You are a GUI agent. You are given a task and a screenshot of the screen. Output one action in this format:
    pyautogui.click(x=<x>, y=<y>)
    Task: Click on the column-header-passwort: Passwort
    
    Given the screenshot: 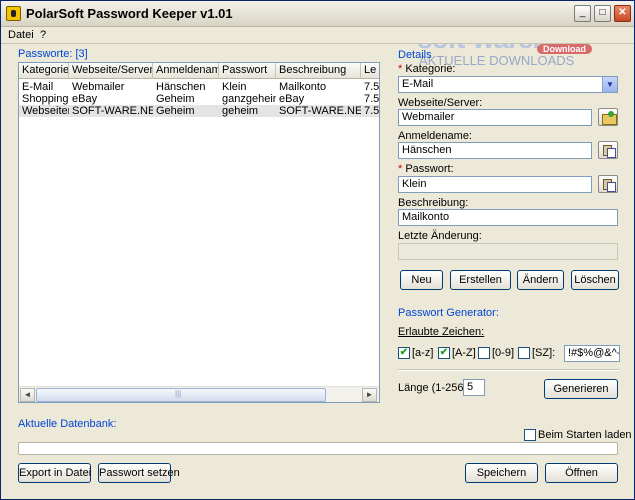 What is the action you would take?
    pyautogui.click(x=247, y=71)
    